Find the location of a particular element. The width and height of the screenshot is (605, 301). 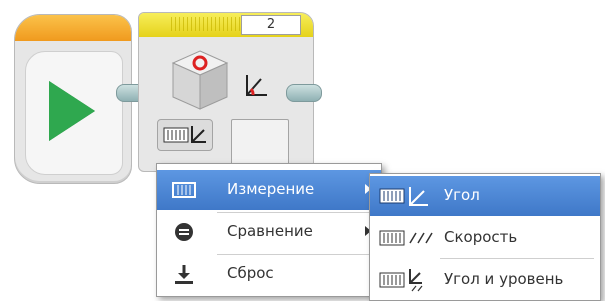

header-ruler-decoration is located at coordinates (206, 24).